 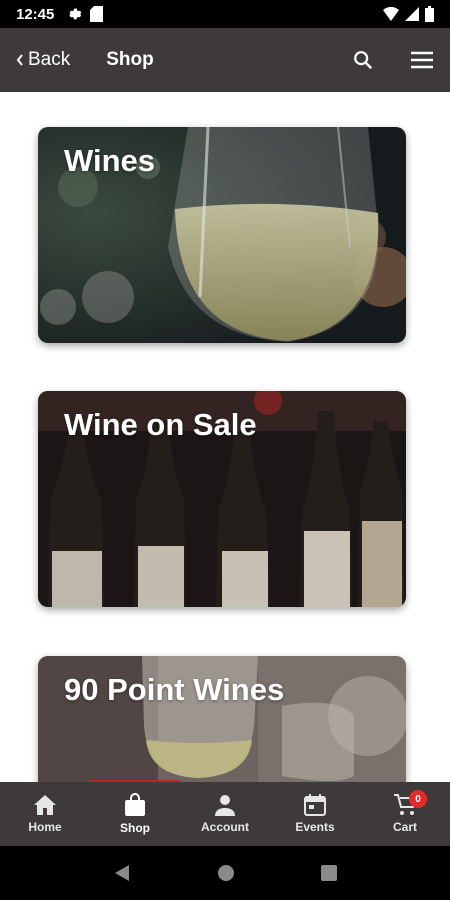 I want to click on status-time: 12:45, so click(x=35, y=14).